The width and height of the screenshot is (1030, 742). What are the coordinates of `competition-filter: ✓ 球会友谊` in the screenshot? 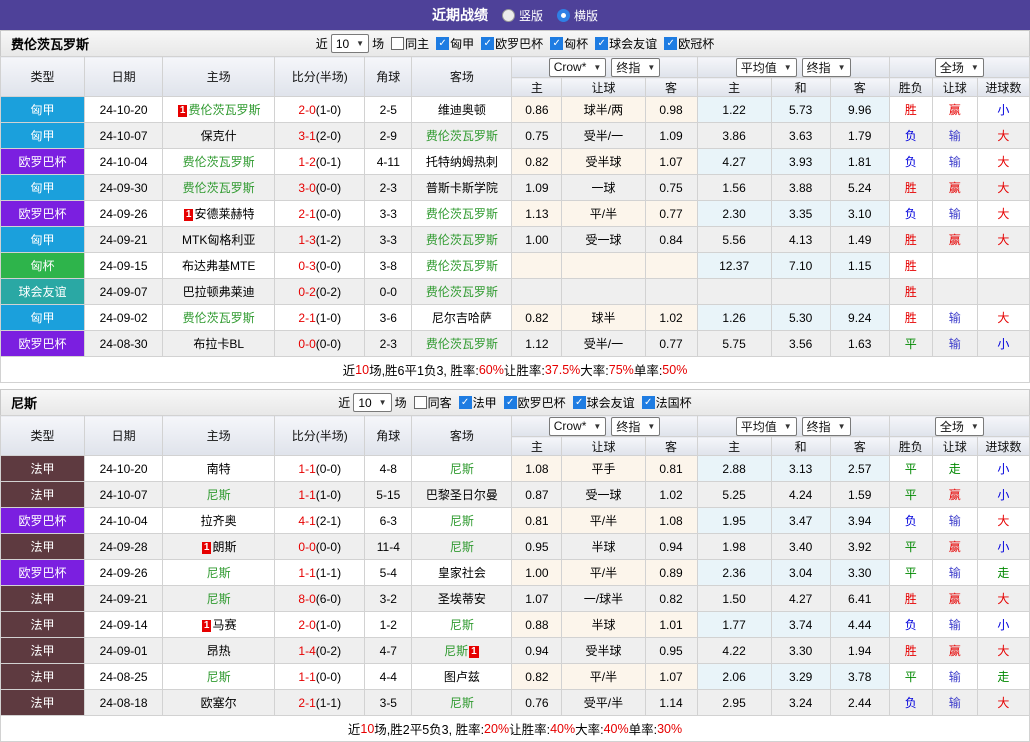 It's located at (626, 43).